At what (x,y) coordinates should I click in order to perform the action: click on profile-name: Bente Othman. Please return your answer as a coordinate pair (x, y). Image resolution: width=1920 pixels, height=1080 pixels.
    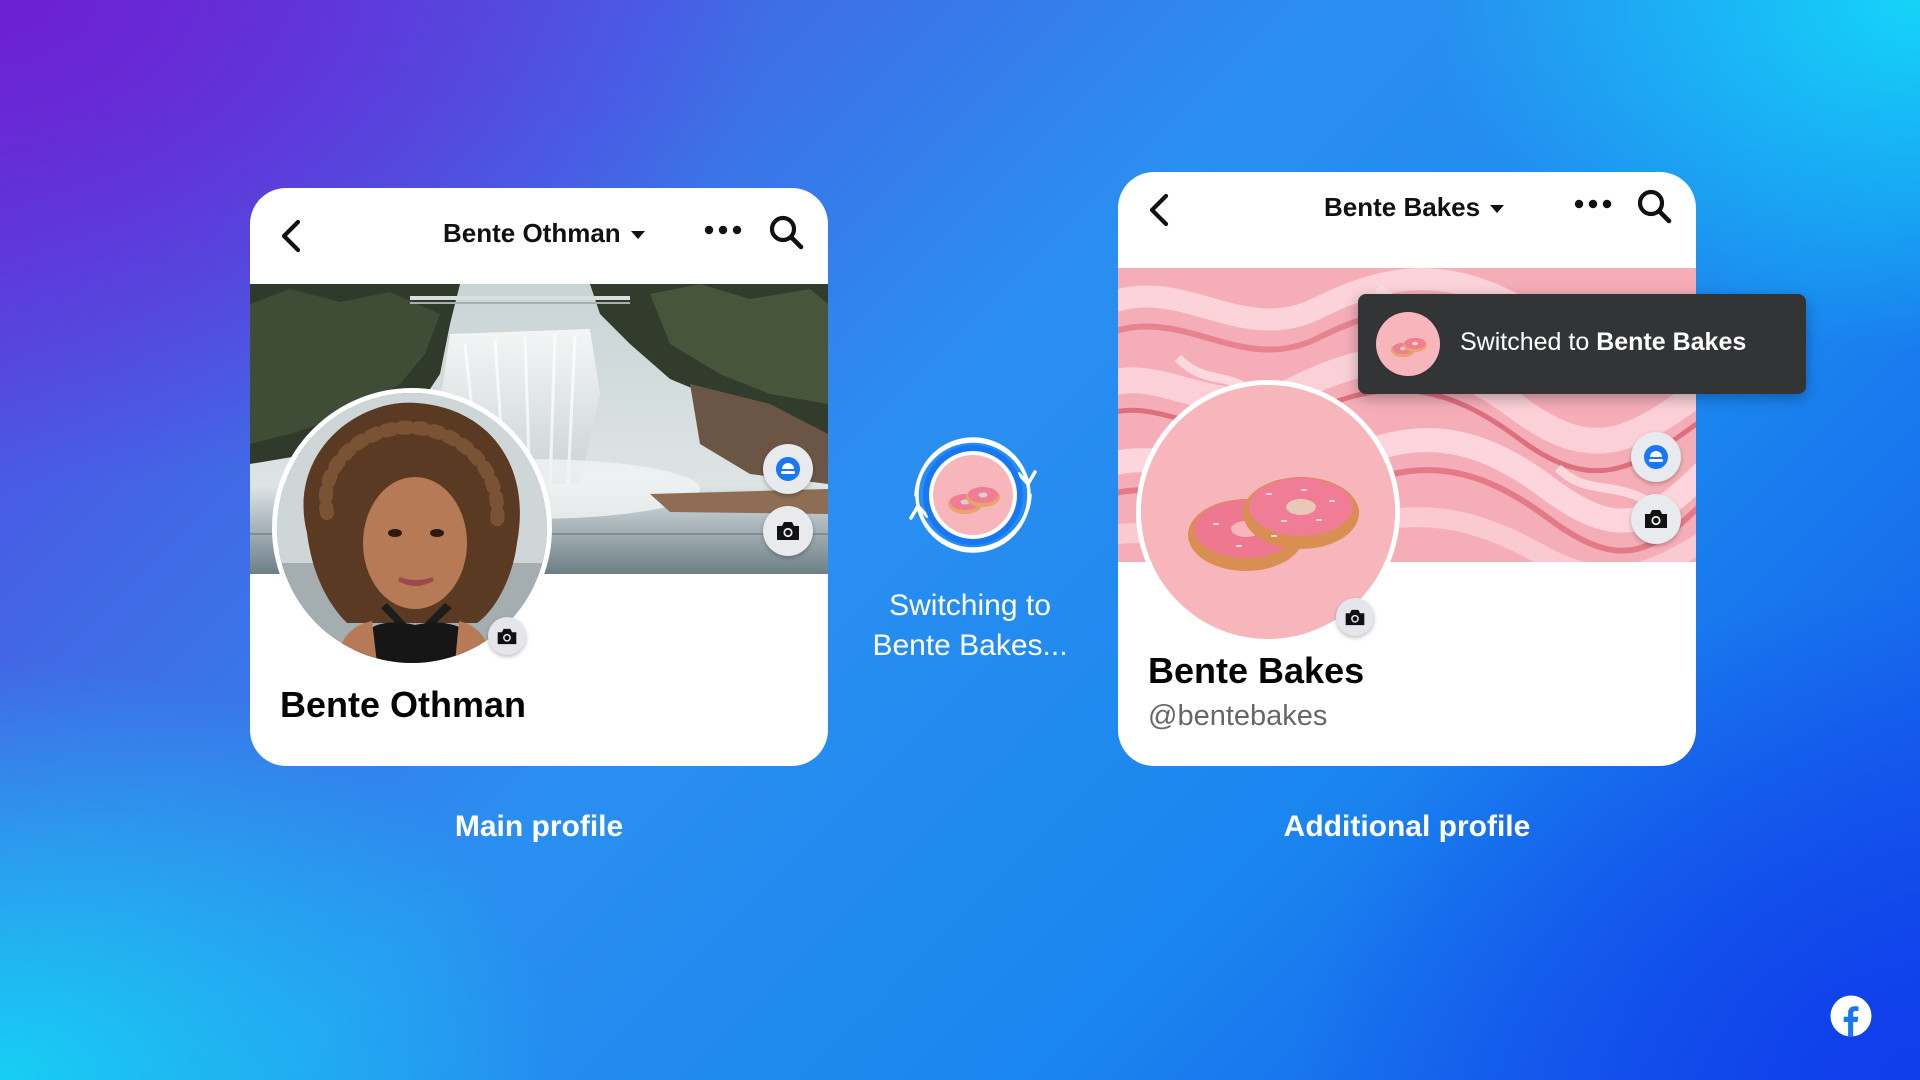
    Looking at the image, I should click on (403, 704).